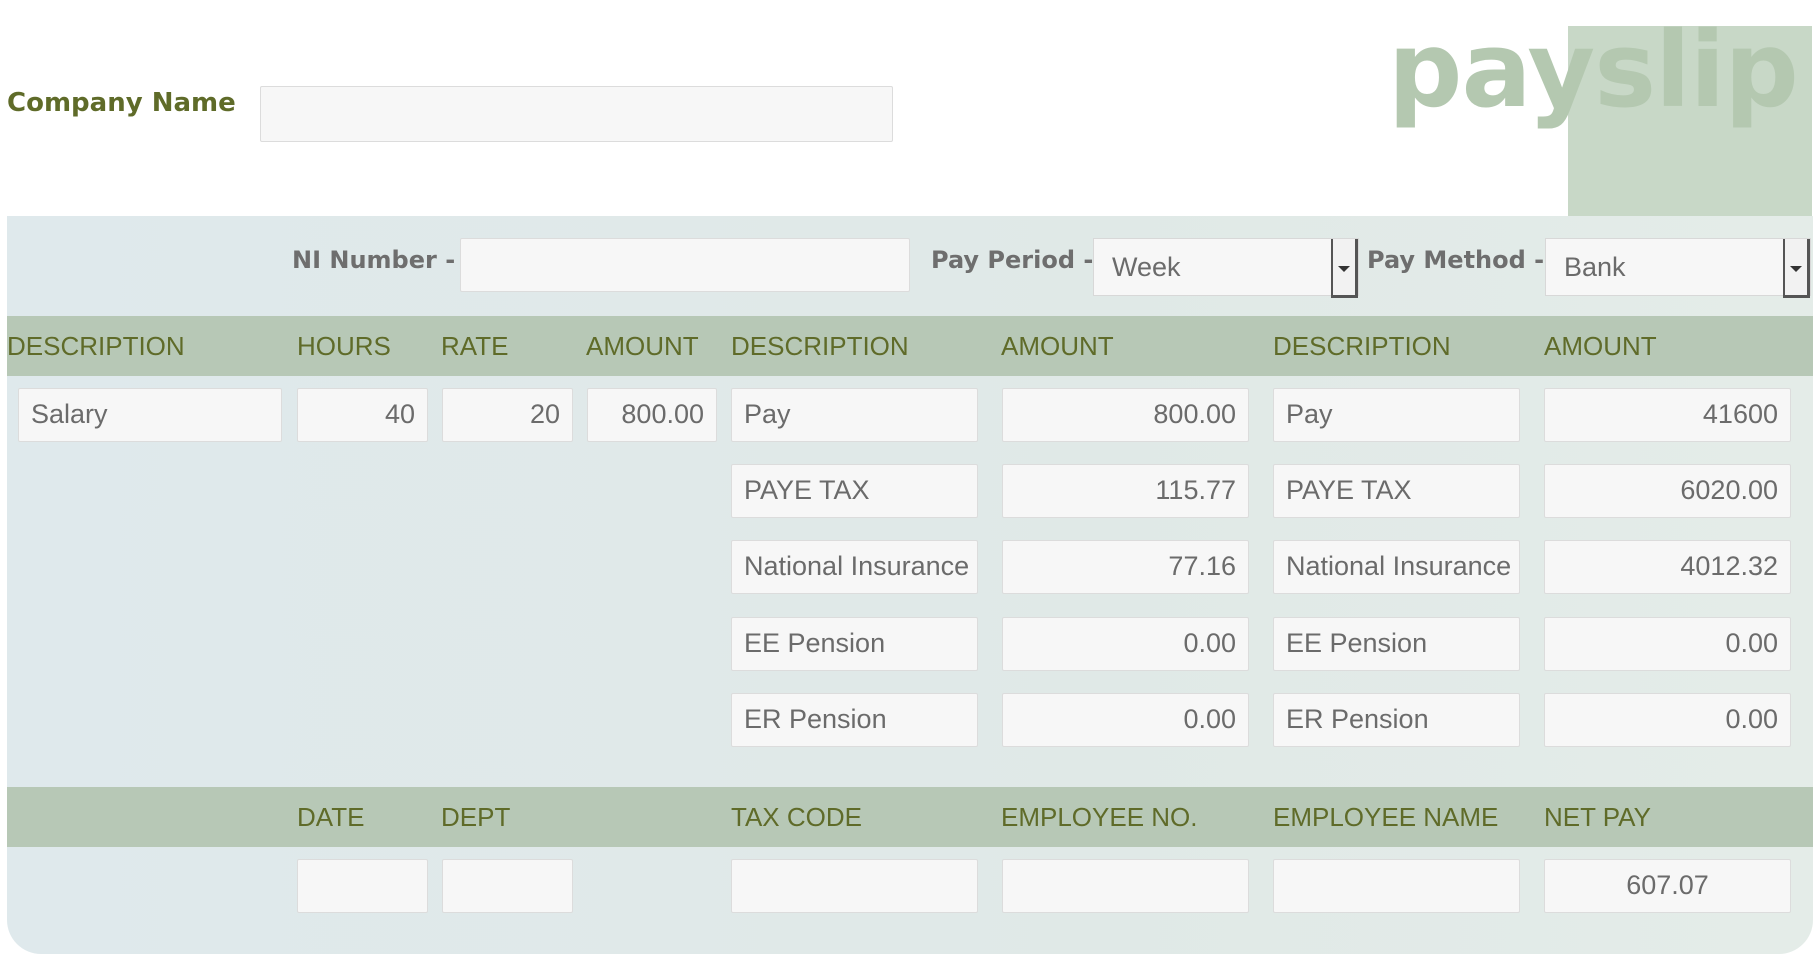  What do you see at coordinates (1125, 567) in the screenshot?
I see `period-item-amount: 77.16` at bounding box center [1125, 567].